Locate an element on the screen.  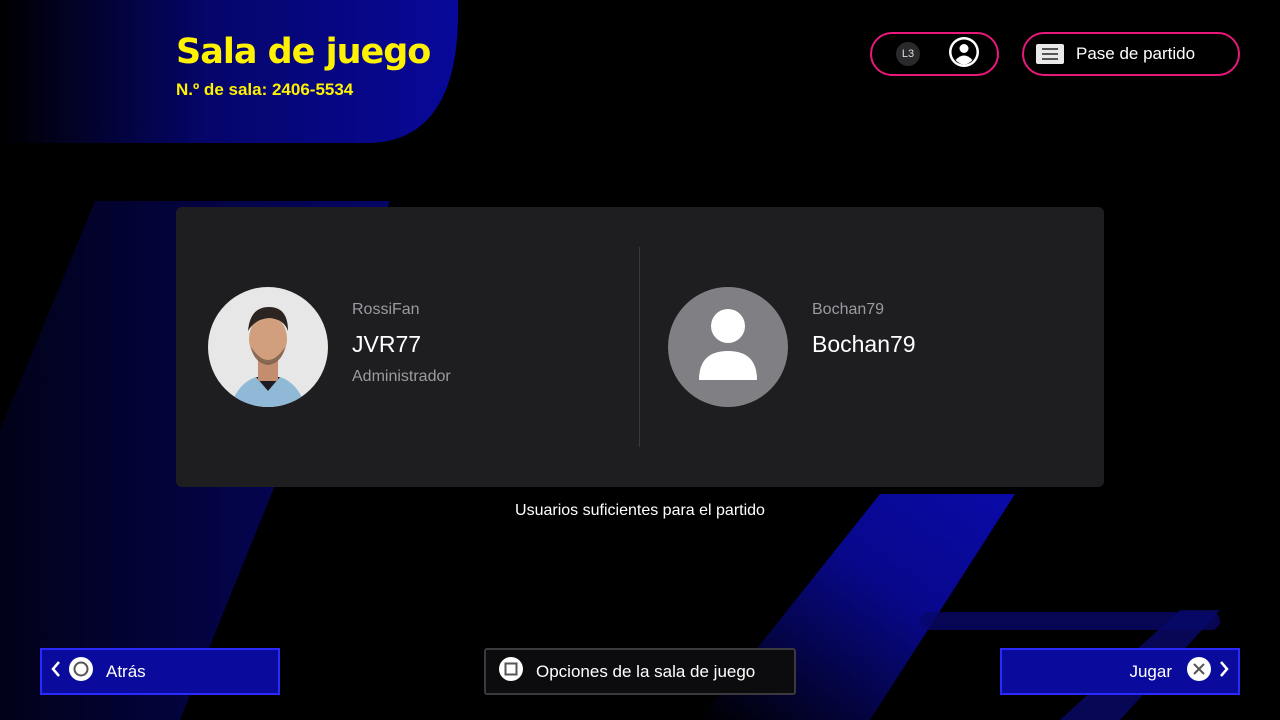
room-number: N.º de sala: 2406-5534 is located at coordinates (265, 89).